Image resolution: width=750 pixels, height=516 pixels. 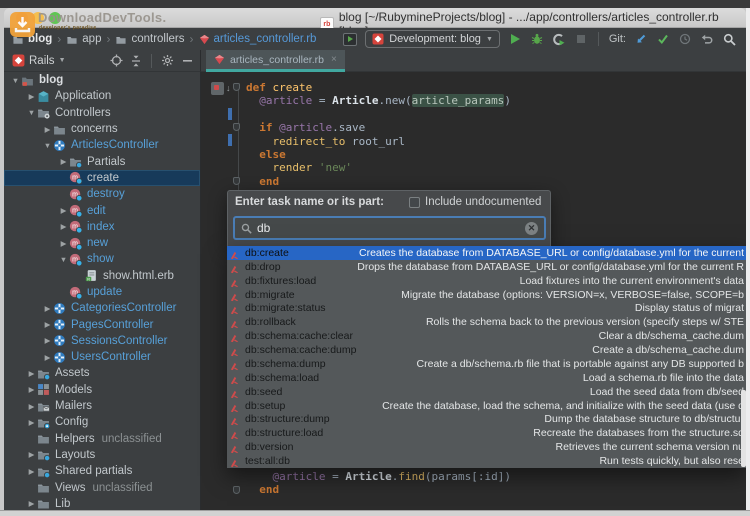 I want to click on tree-item-destroy: m destroy, so click(x=102, y=194).